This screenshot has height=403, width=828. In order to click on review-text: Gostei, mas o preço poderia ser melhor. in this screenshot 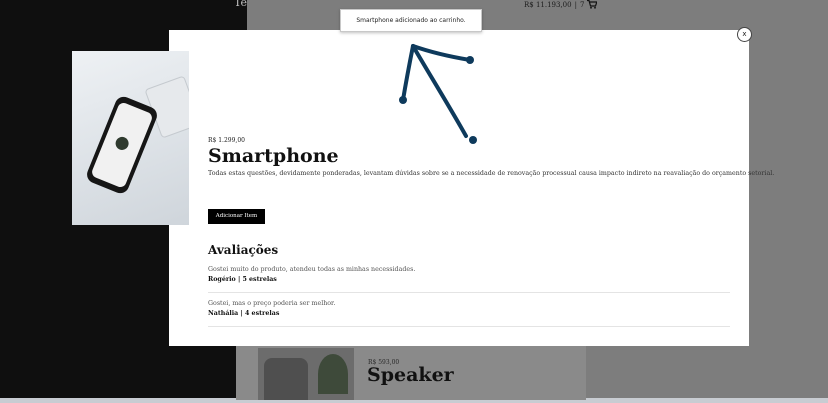, I will do `click(272, 303)`.